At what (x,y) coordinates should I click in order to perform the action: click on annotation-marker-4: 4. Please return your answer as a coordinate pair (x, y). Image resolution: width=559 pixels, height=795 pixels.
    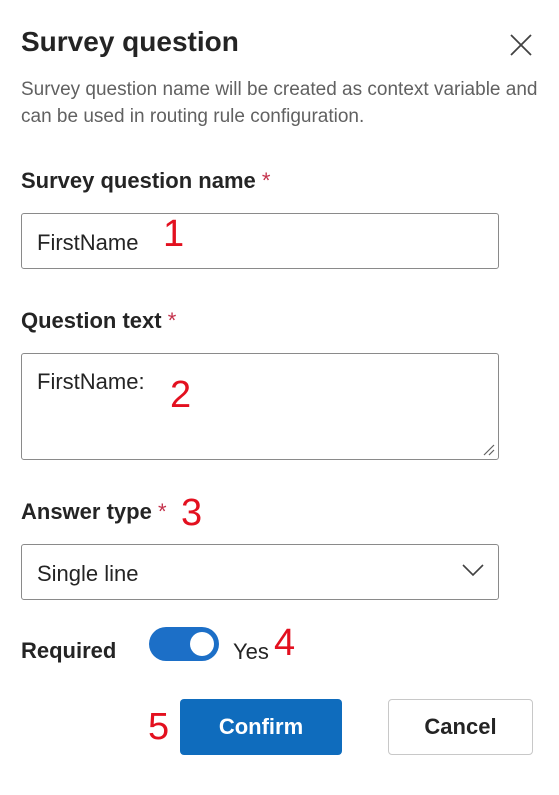
    Looking at the image, I should click on (285, 643).